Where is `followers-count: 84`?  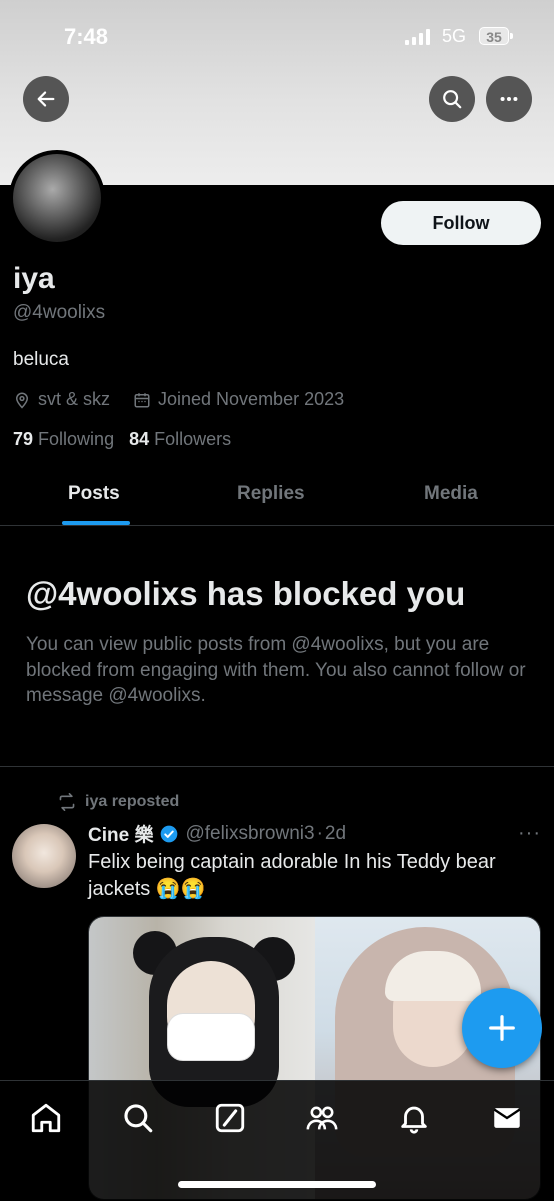
followers-count: 84 is located at coordinates (139, 439).